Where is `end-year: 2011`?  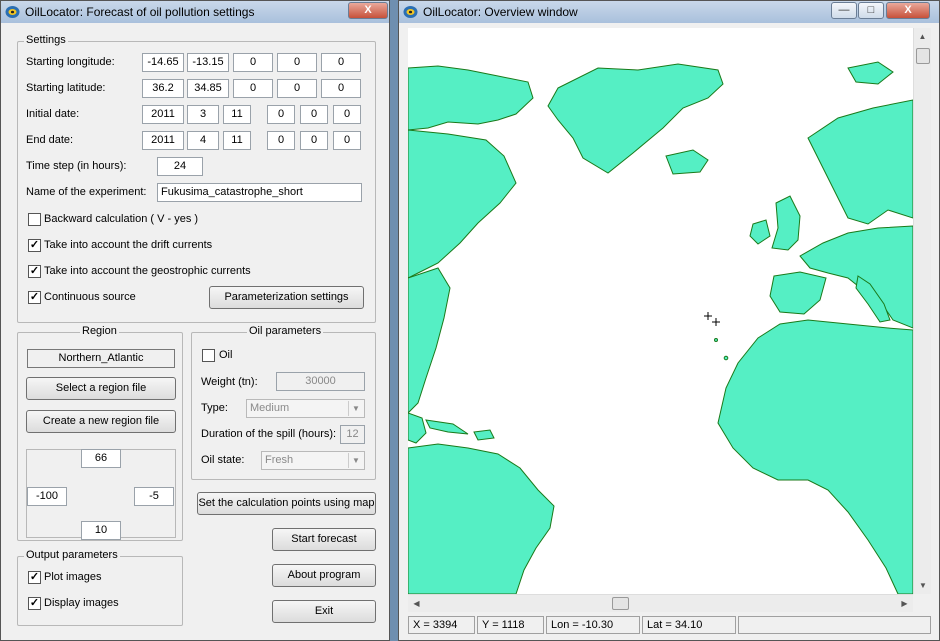 end-year: 2011 is located at coordinates (163, 140).